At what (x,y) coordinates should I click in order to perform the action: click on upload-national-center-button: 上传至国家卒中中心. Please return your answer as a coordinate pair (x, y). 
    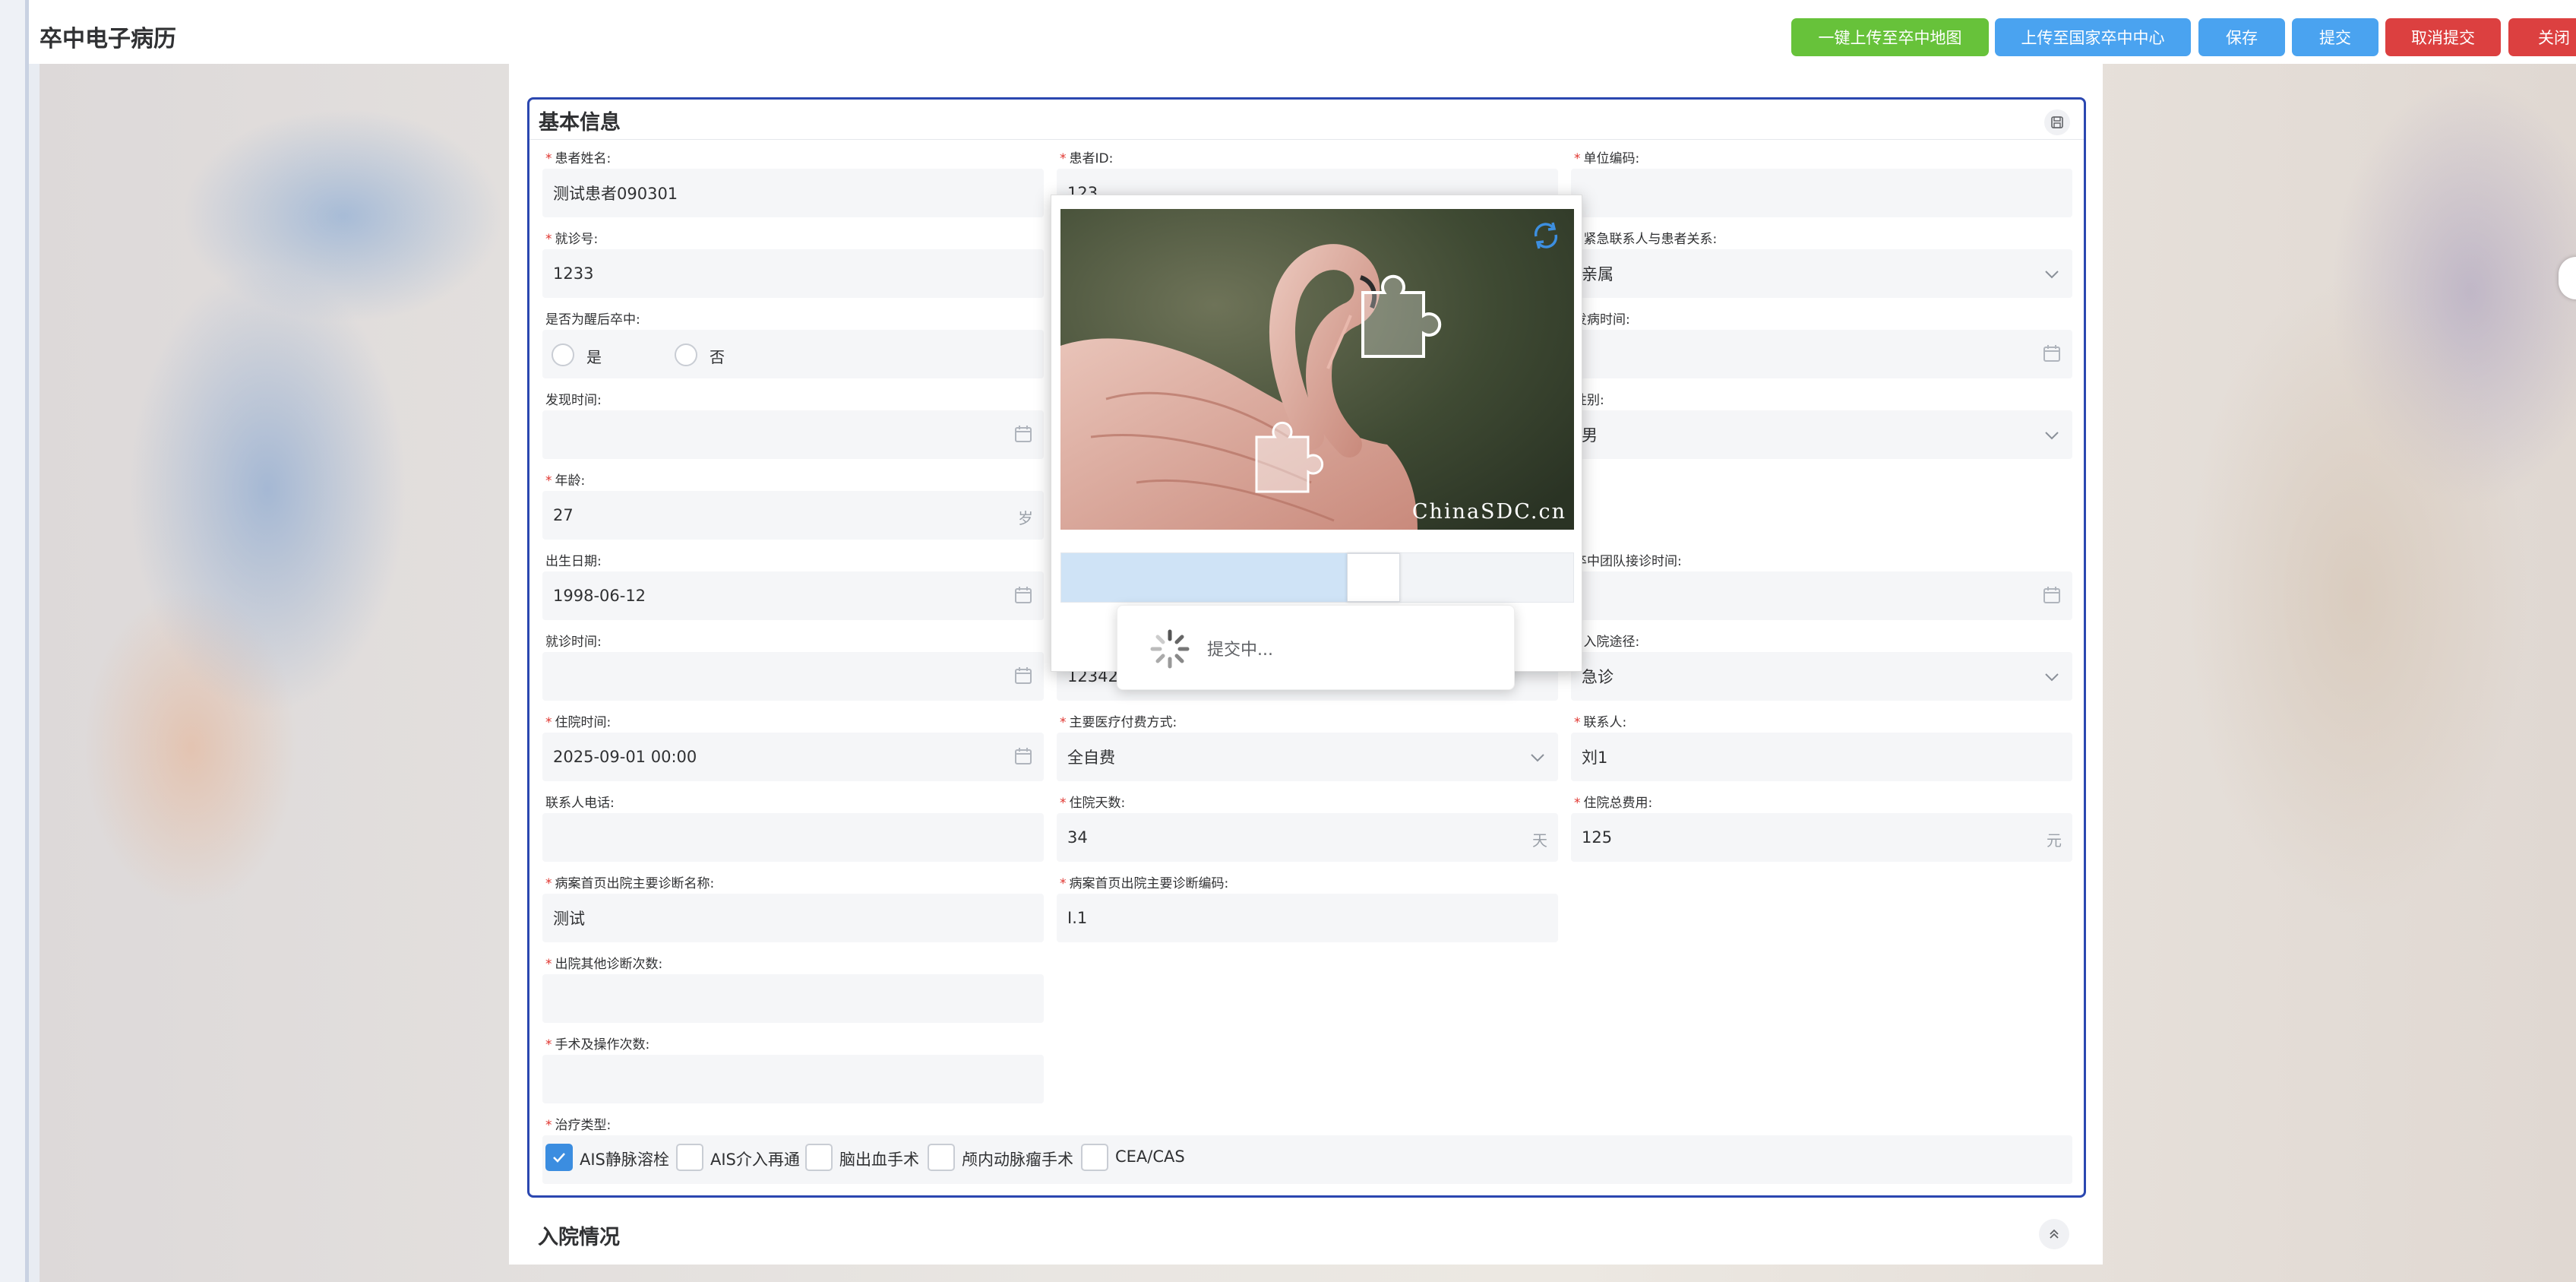
    Looking at the image, I should click on (2093, 37).